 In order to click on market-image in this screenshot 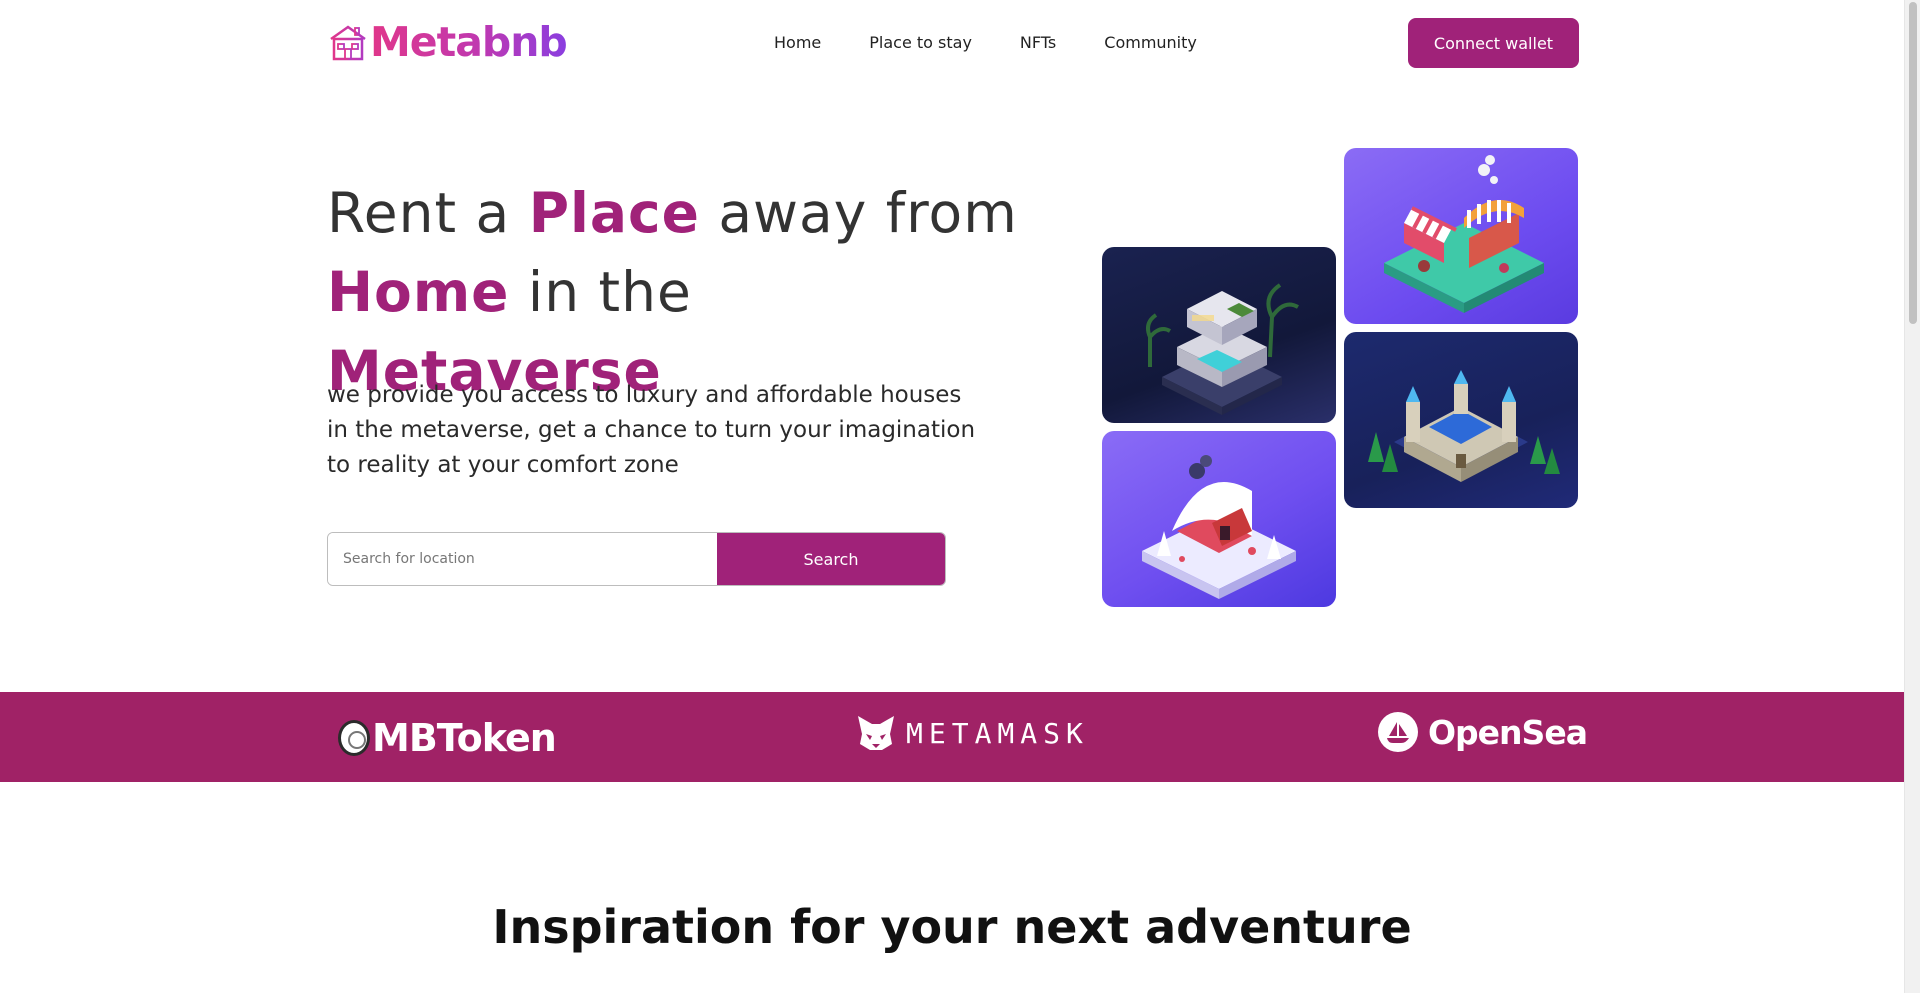, I will do `click(1461, 236)`.